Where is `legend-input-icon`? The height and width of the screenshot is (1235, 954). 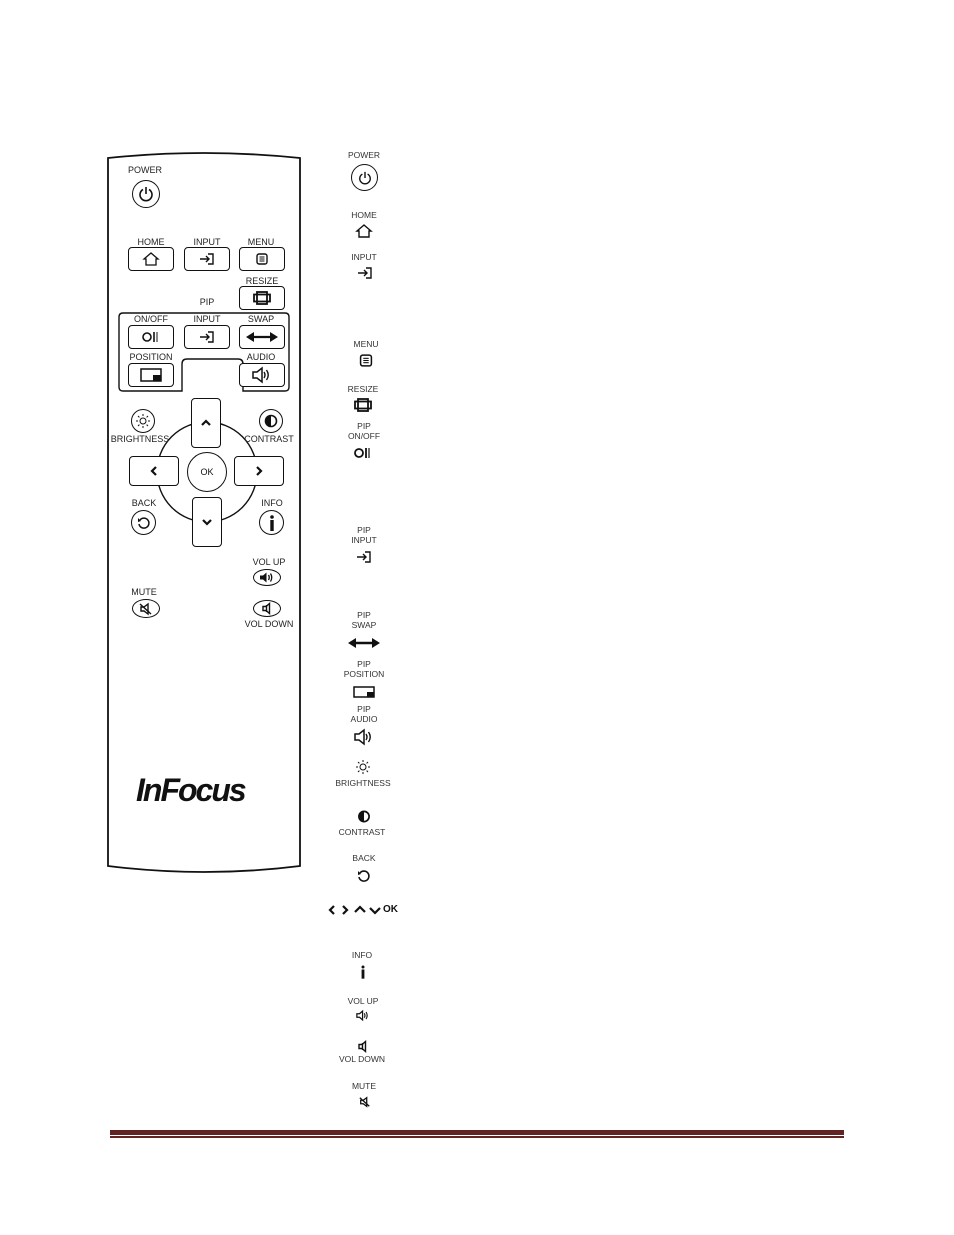 legend-input-icon is located at coordinates (365, 273).